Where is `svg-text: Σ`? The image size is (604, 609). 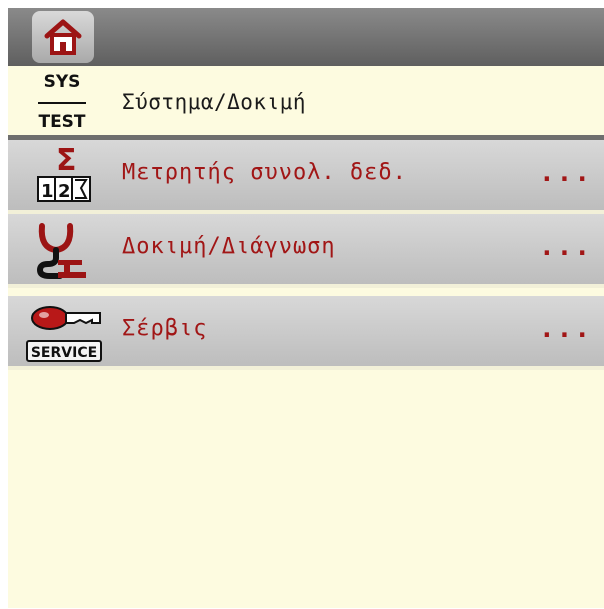 svg-text: Σ is located at coordinates (66, 161).